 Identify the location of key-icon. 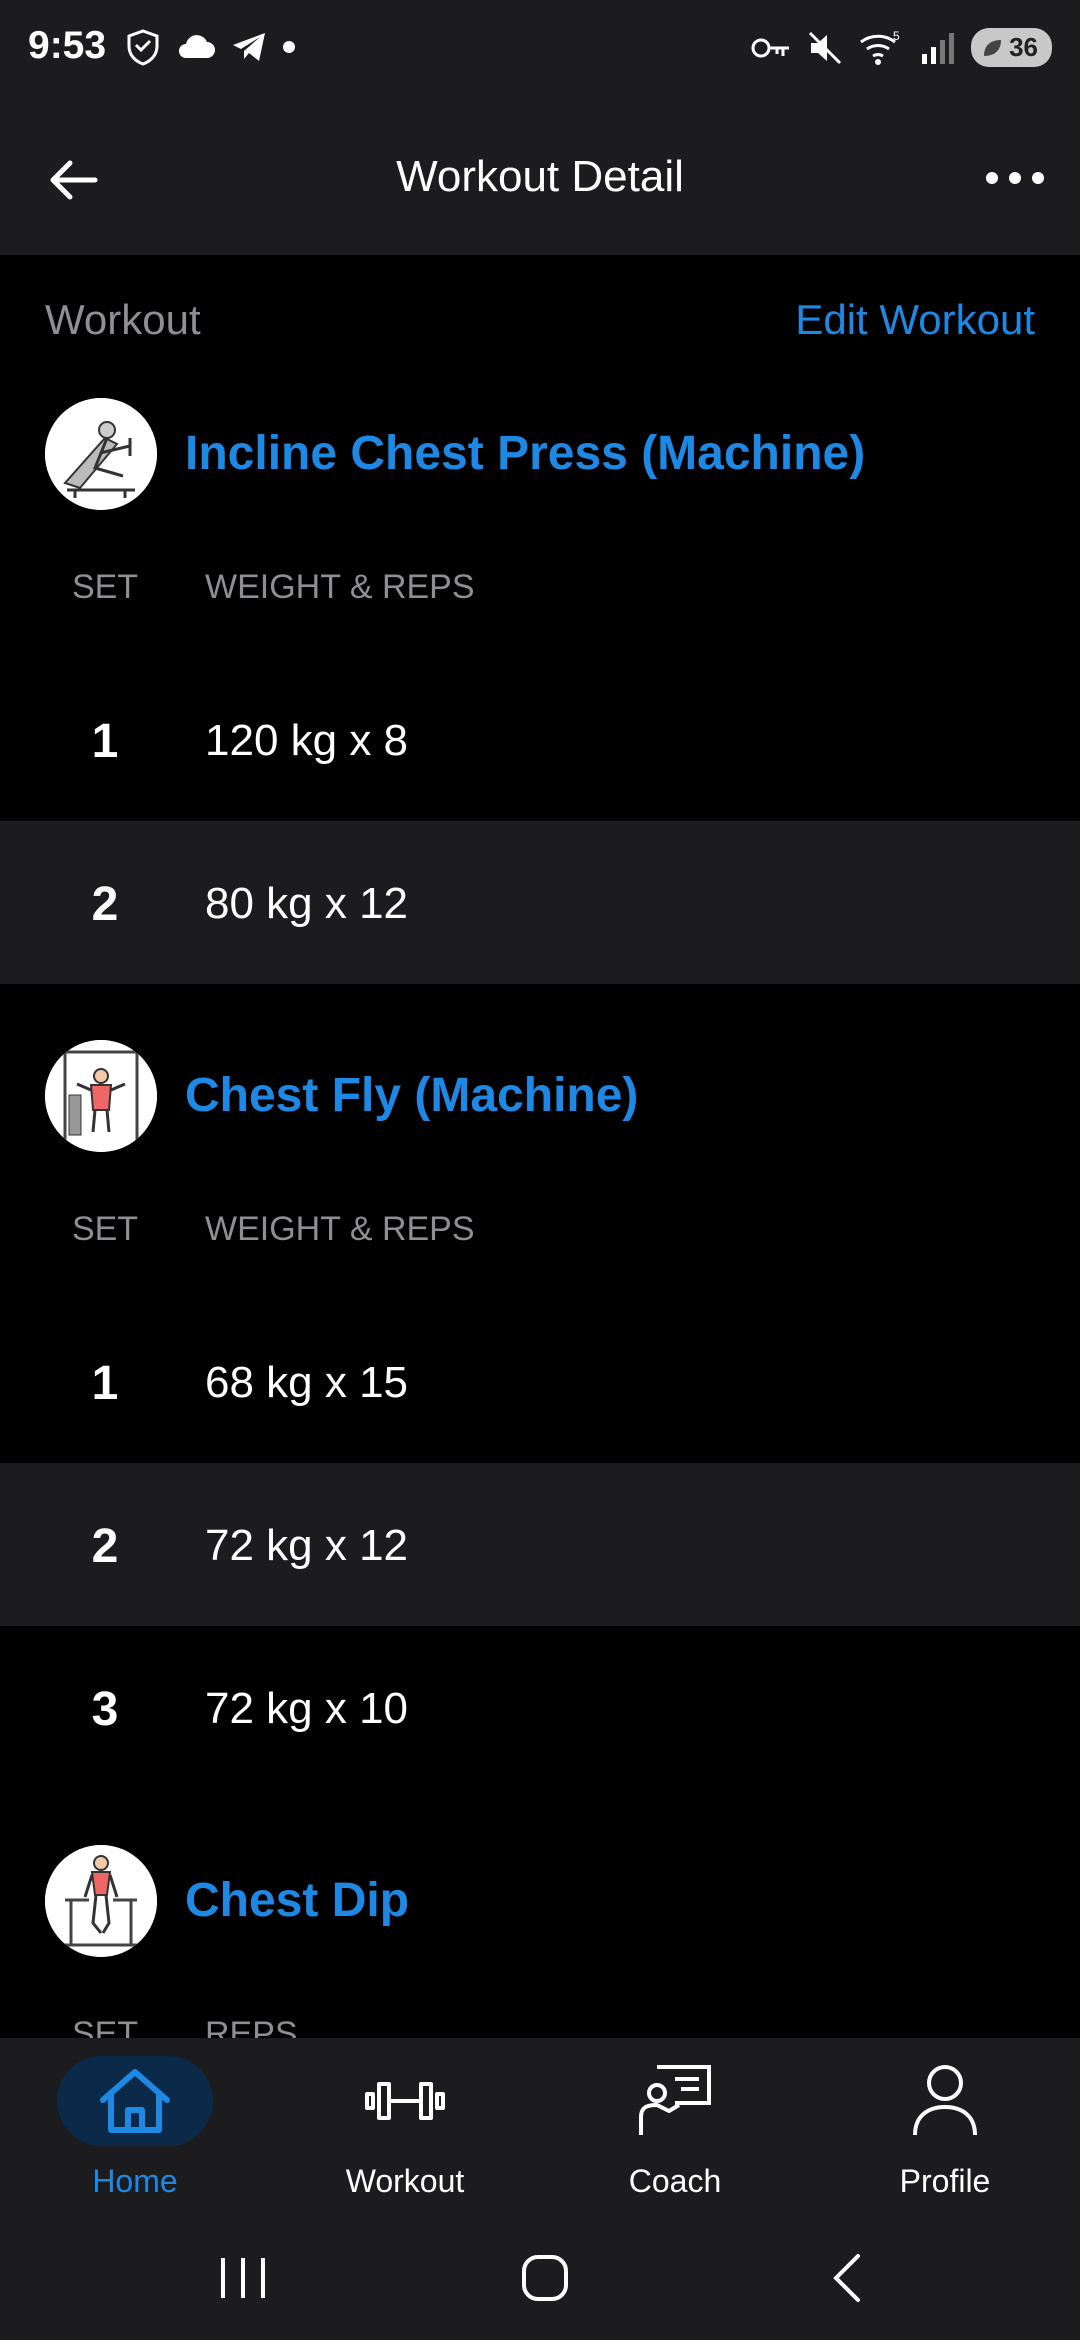
(770, 47).